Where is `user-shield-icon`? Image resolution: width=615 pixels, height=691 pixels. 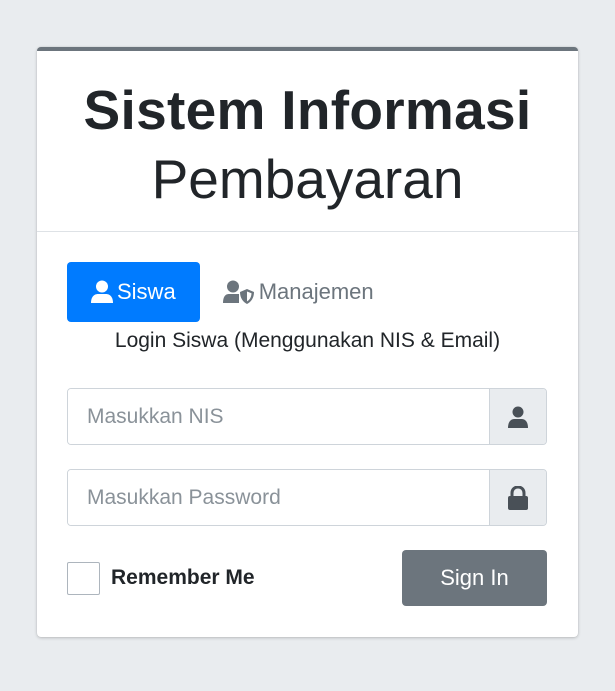 user-shield-icon is located at coordinates (238, 292).